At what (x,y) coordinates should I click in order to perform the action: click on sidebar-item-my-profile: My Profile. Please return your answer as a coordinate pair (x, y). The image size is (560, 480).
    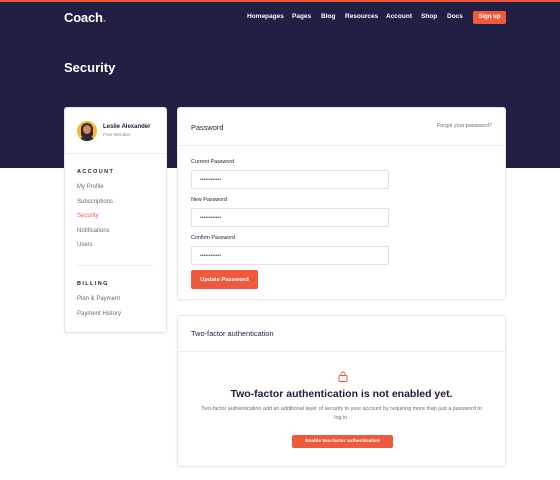
    Looking at the image, I should click on (90, 187).